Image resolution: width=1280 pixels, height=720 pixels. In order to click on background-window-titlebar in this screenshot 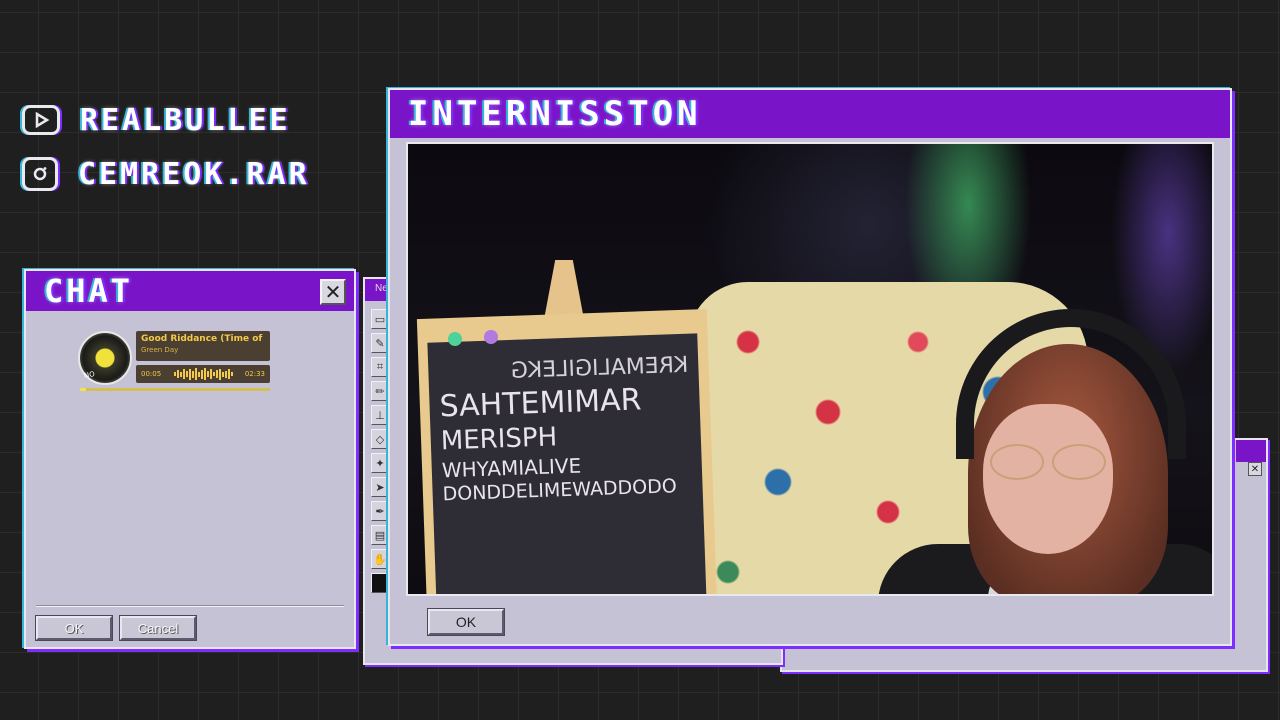, I will do `click(1251, 451)`.